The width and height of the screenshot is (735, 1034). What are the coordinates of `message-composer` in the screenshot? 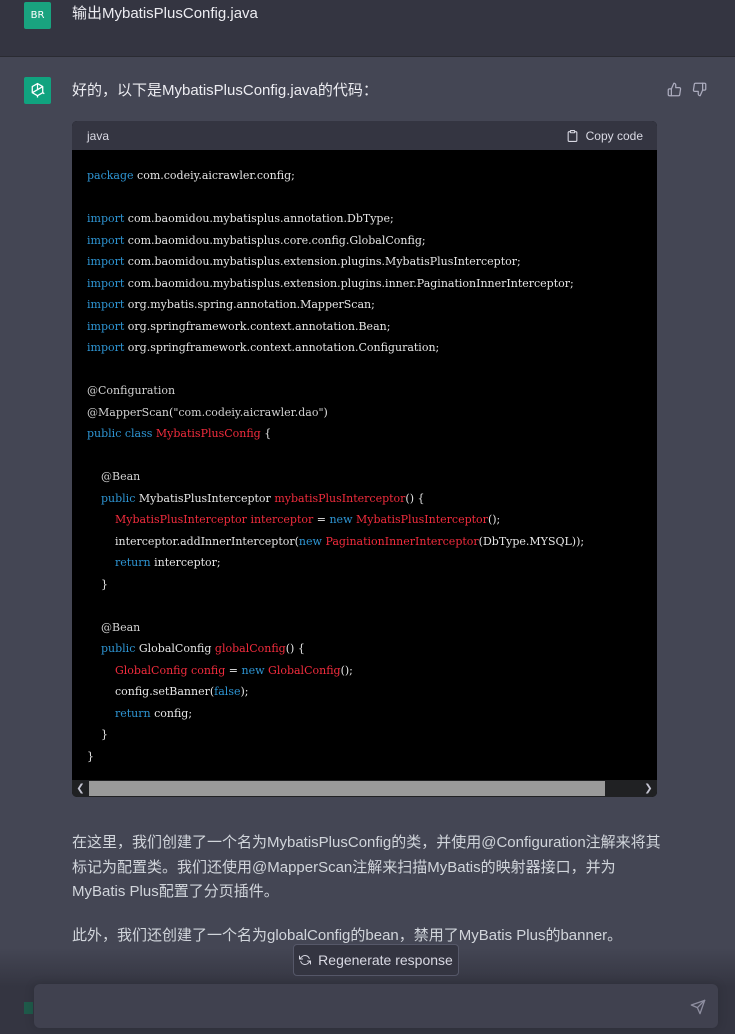 It's located at (376, 1006).